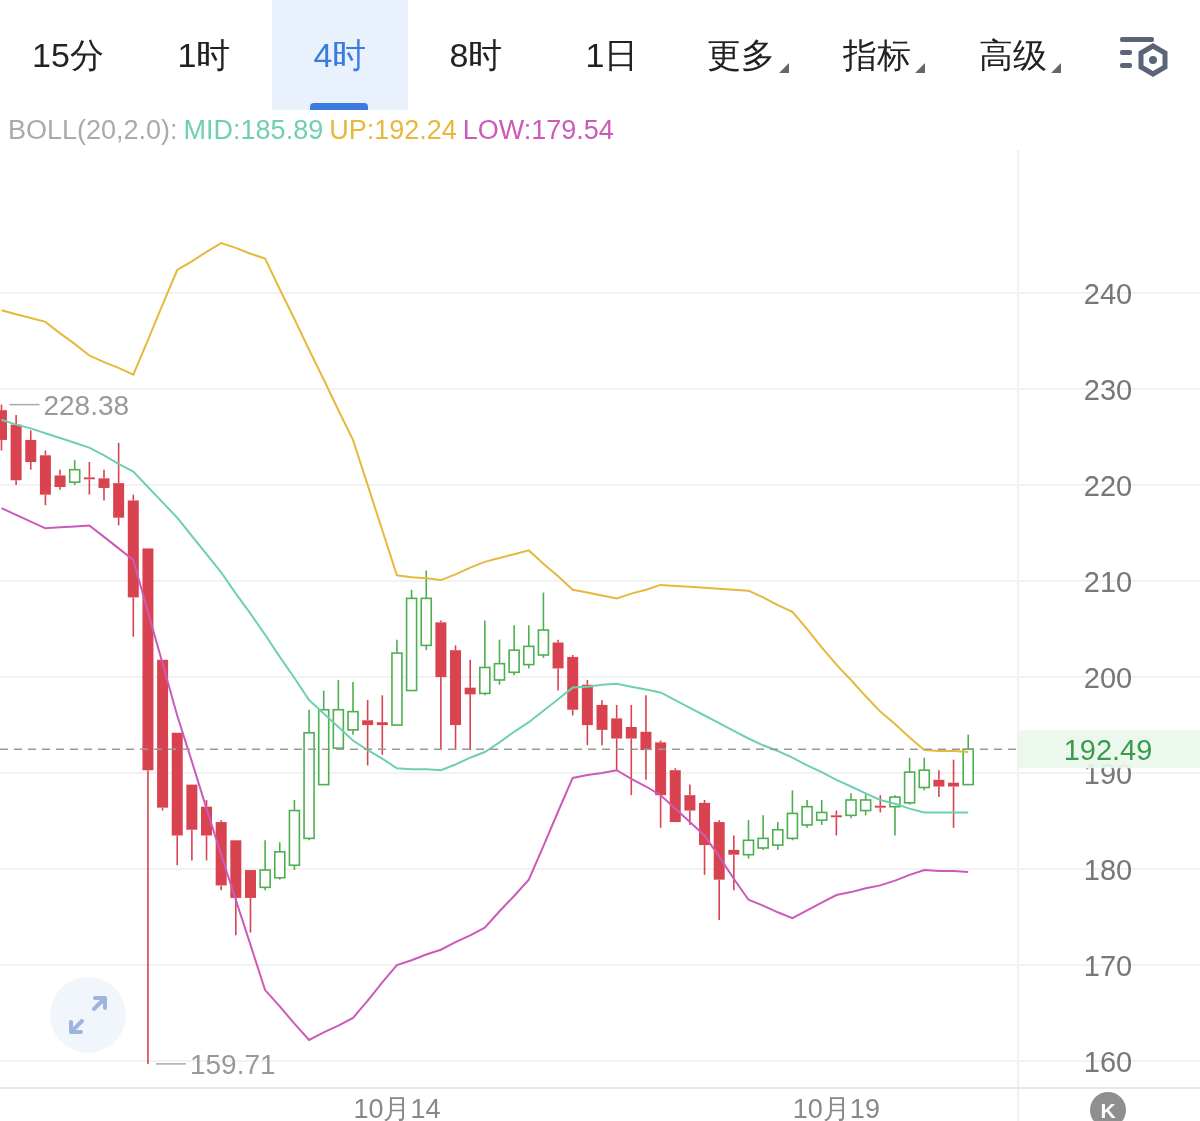 Image resolution: width=1200 pixels, height=1121 pixels. I want to click on ref-line-label: 192.49, so click(1108, 750).